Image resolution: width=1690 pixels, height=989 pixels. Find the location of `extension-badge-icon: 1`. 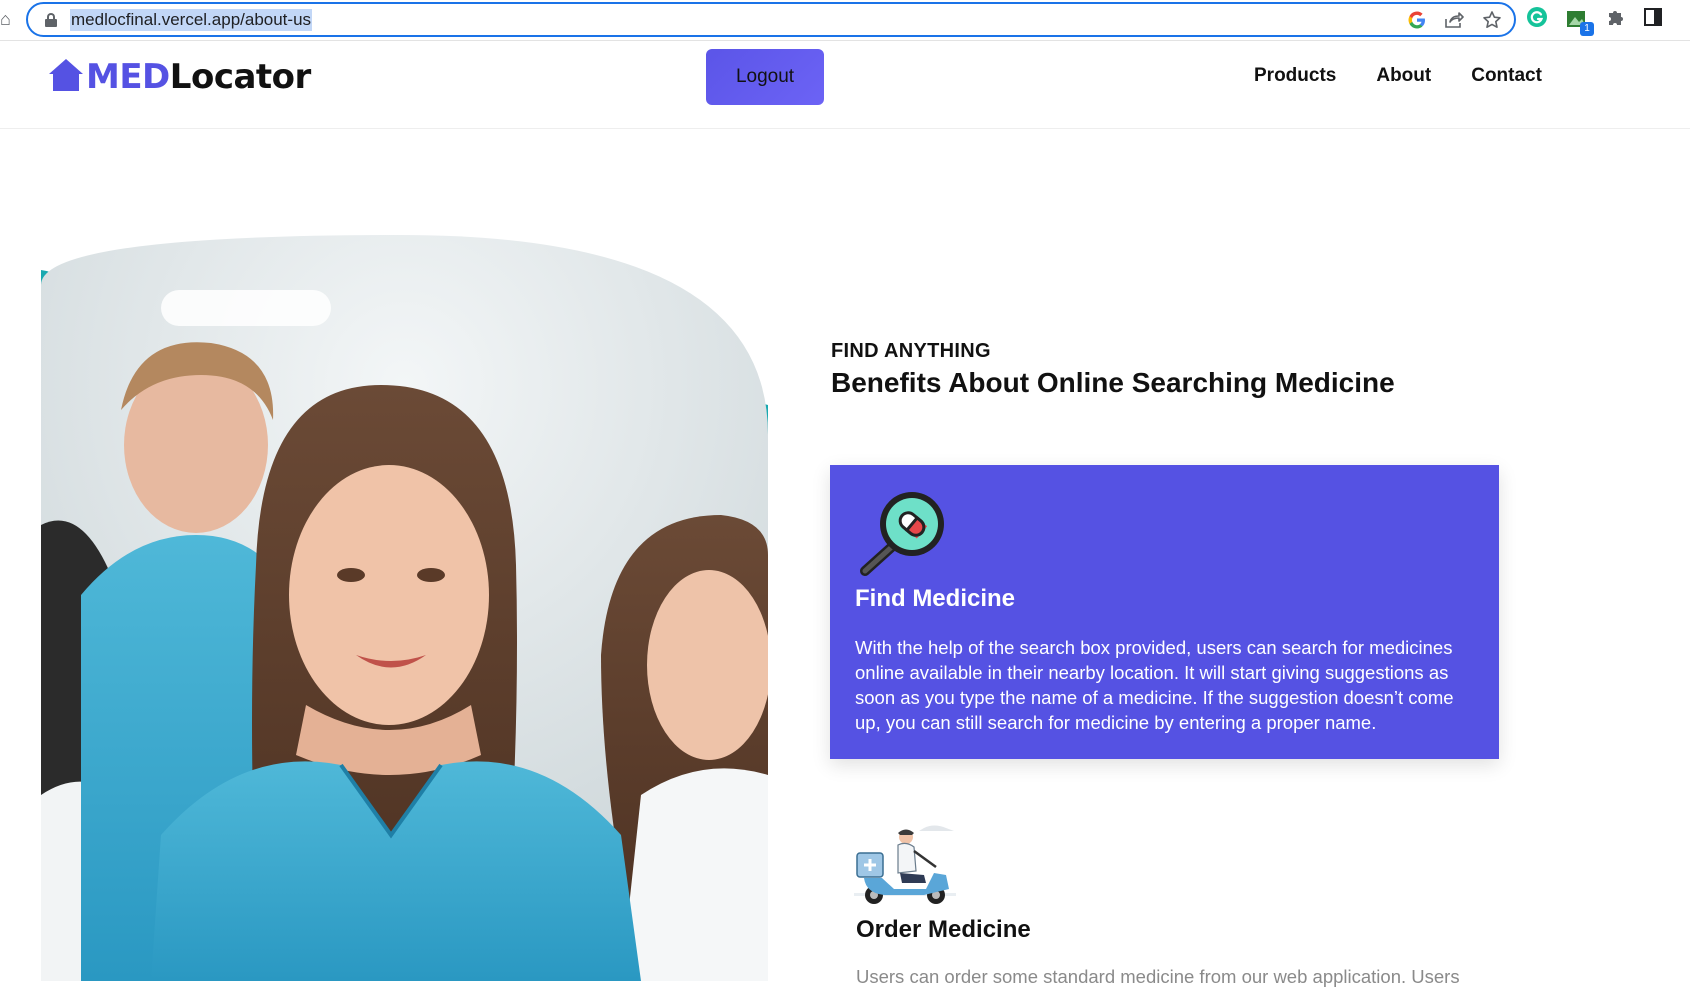

extension-badge-icon: 1 is located at coordinates (1580, 22).